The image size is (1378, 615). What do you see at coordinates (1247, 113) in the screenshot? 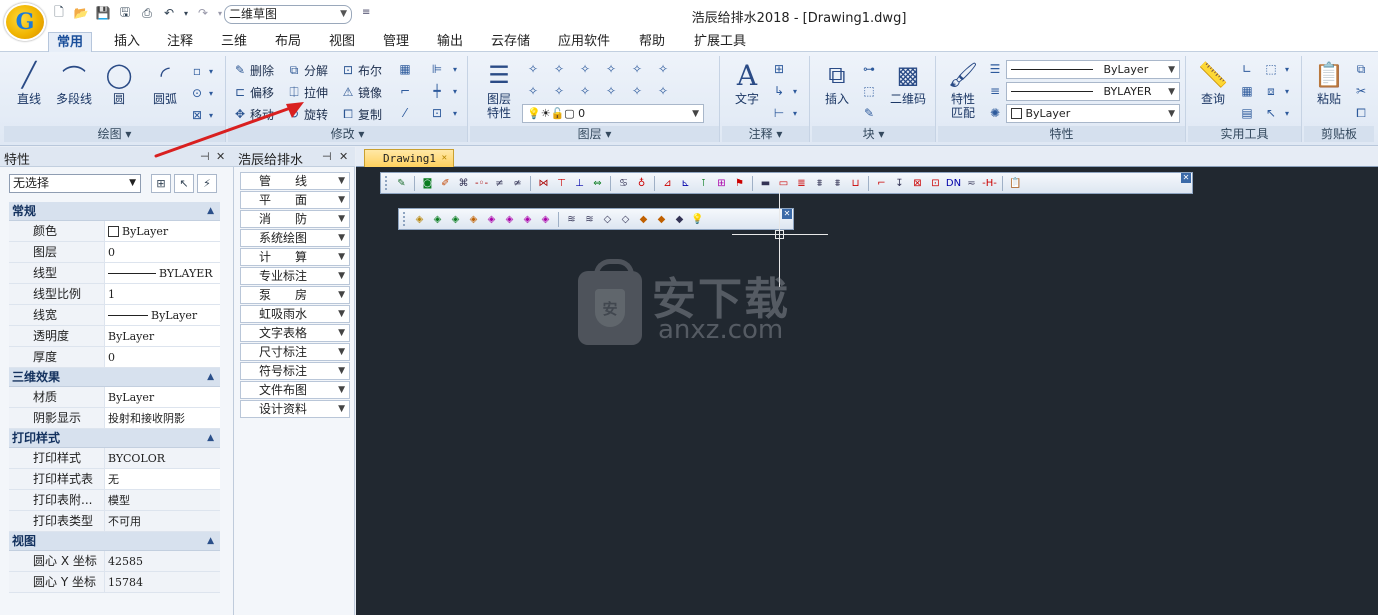
I see `quick-select-icon: ▤` at bounding box center [1247, 113].